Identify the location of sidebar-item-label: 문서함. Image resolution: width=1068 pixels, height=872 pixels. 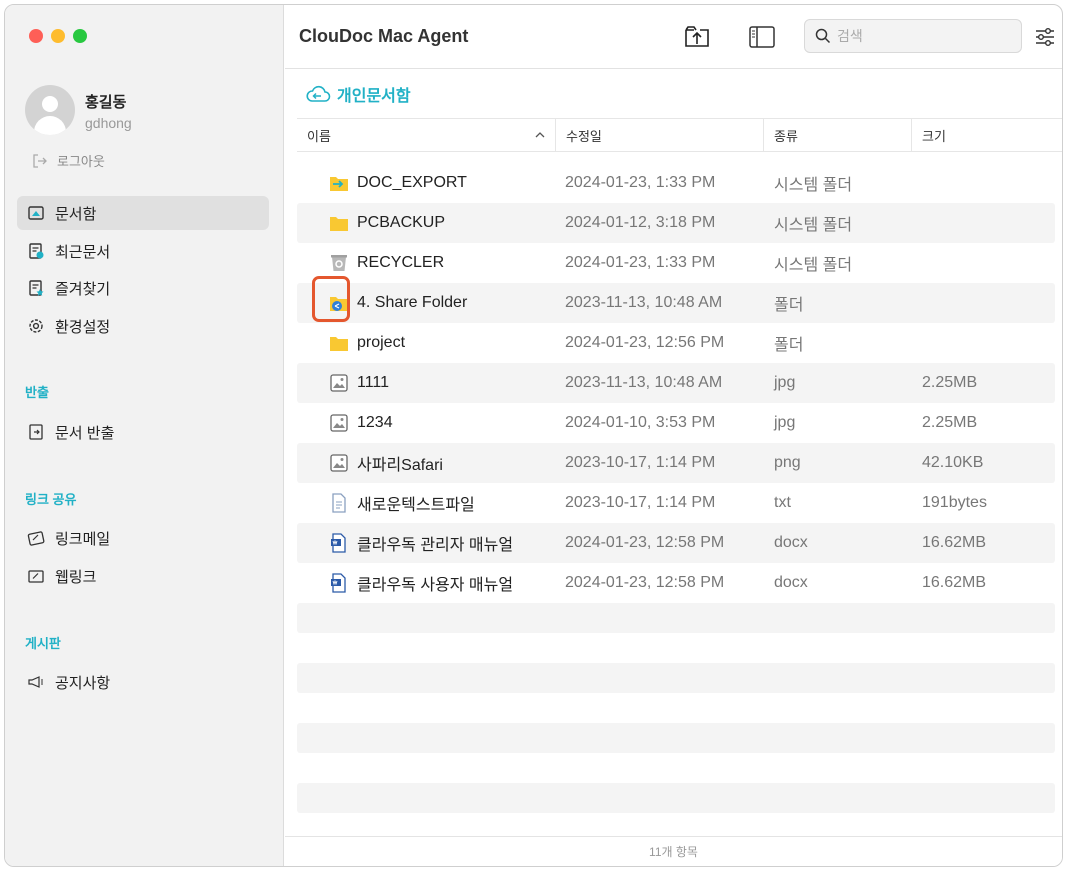
(76, 214).